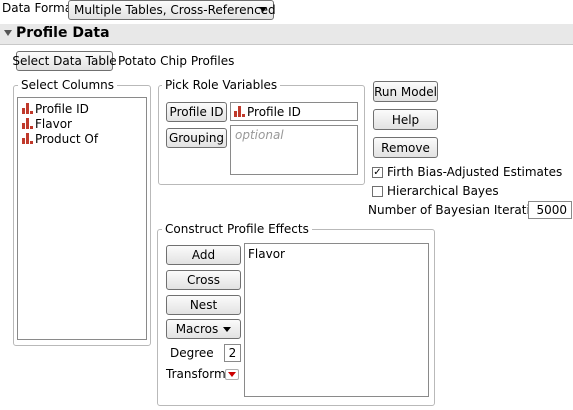 The image size is (573, 410). What do you see at coordinates (232, 374) in the screenshot?
I see `transform-menu-icon` at bounding box center [232, 374].